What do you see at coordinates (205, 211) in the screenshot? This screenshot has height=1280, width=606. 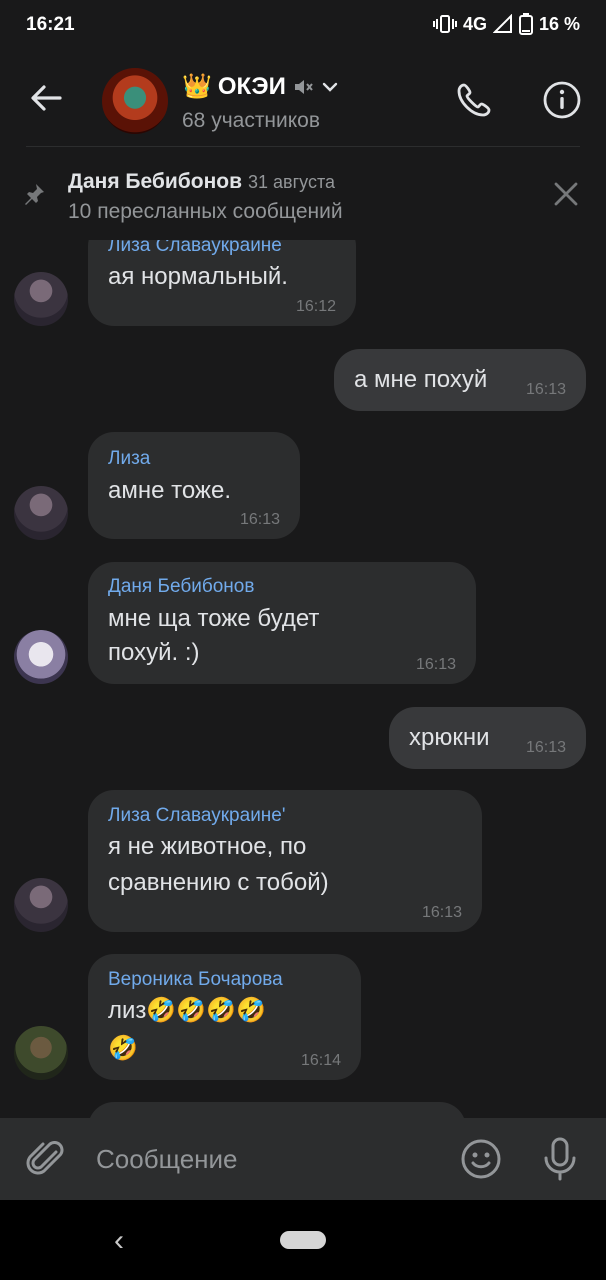 I see `pinned-text: 10 пересланных сообщений` at bounding box center [205, 211].